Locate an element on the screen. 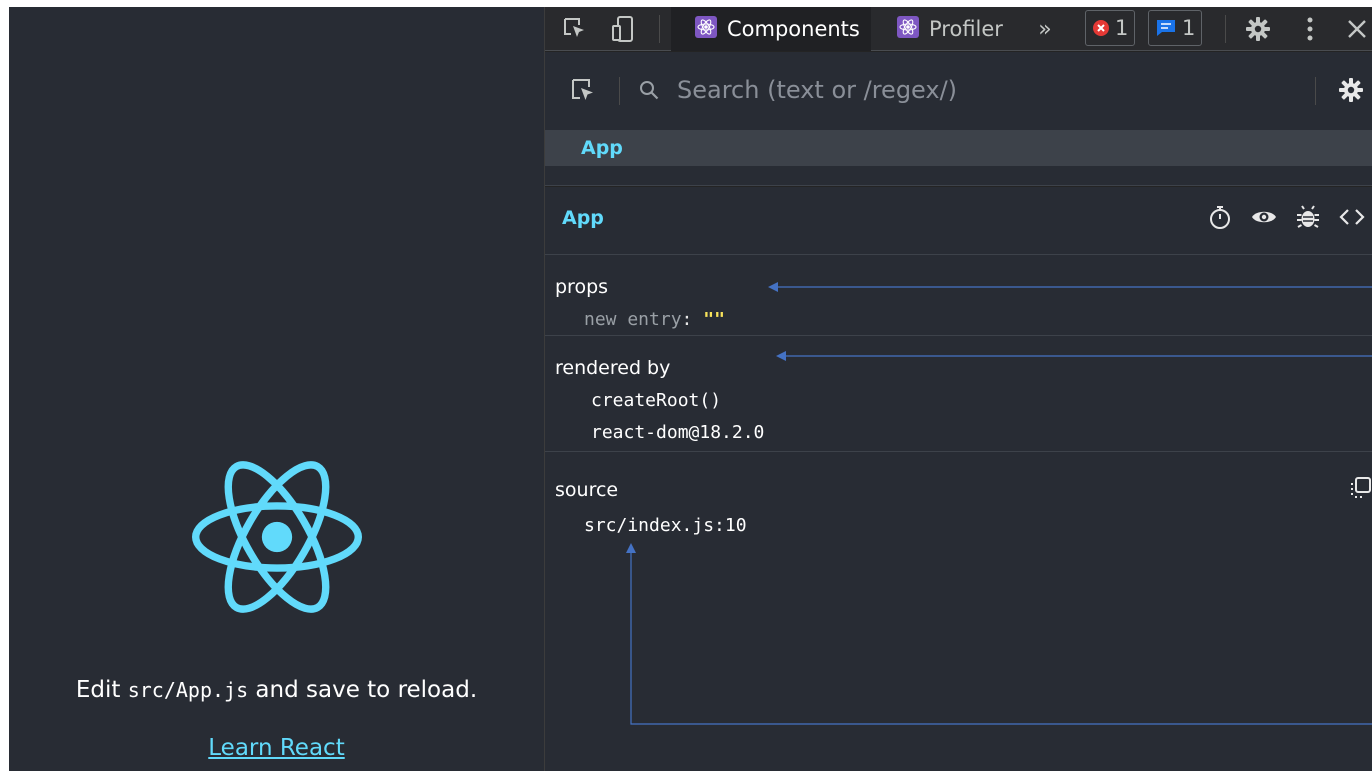 This screenshot has width=1372, height=771. close-icon is located at coordinates (1356, 29).